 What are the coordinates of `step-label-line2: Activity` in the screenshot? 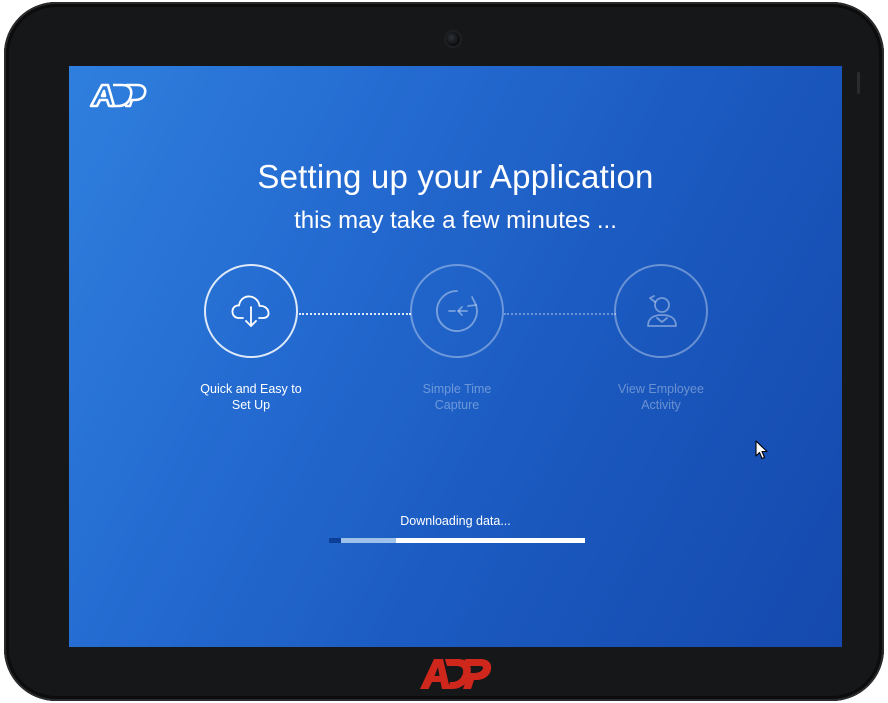 It's located at (661, 405).